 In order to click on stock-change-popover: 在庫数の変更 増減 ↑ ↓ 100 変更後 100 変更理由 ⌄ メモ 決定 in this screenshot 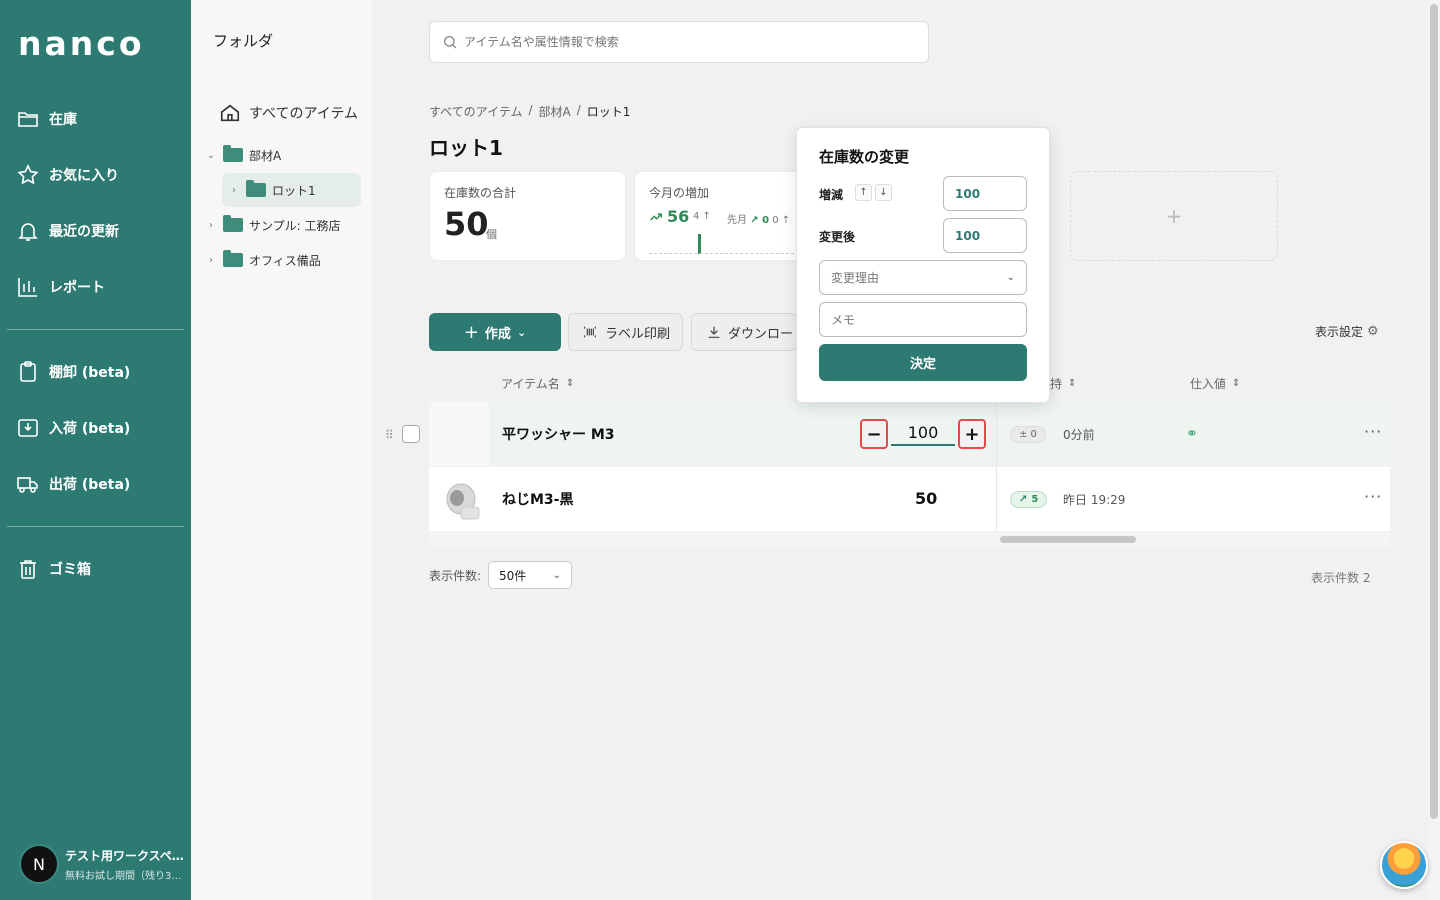, I will do `click(923, 265)`.